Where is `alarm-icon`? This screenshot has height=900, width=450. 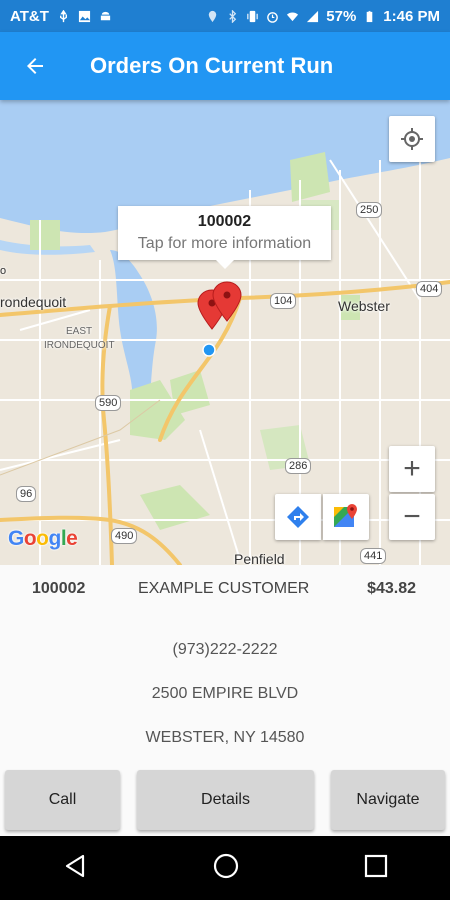 alarm-icon is located at coordinates (273, 17).